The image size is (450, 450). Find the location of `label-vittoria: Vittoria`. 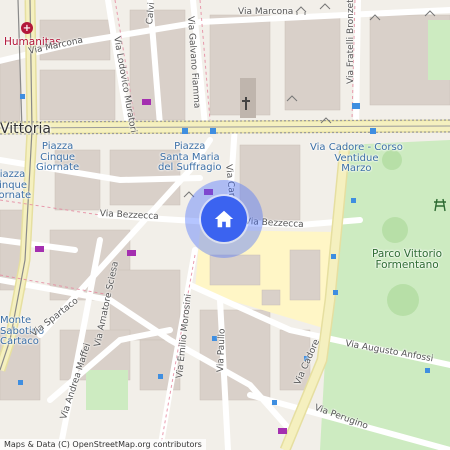

label-vittoria: Vittoria is located at coordinates (25, 129).